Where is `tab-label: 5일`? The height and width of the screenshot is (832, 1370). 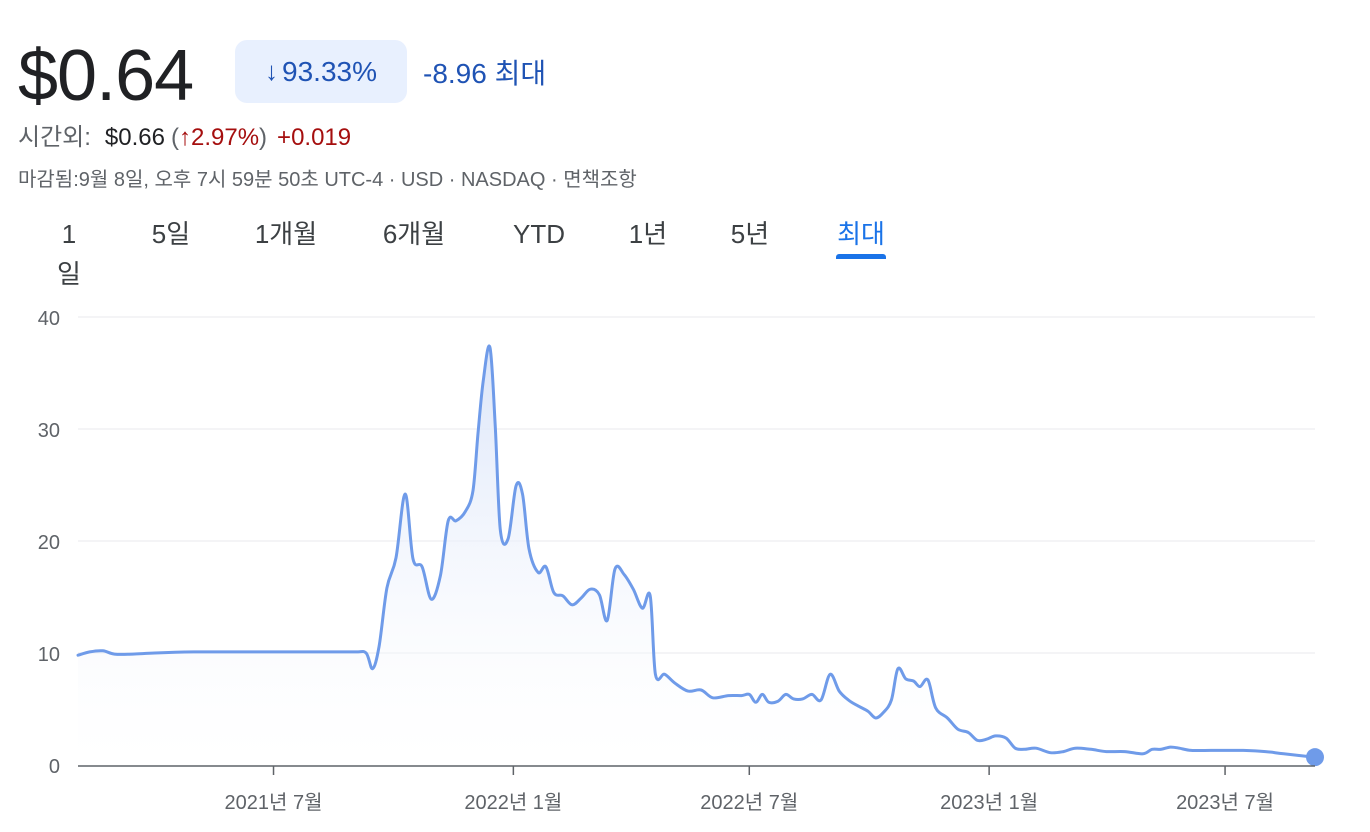 tab-label: 5일 is located at coordinates (171, 234).